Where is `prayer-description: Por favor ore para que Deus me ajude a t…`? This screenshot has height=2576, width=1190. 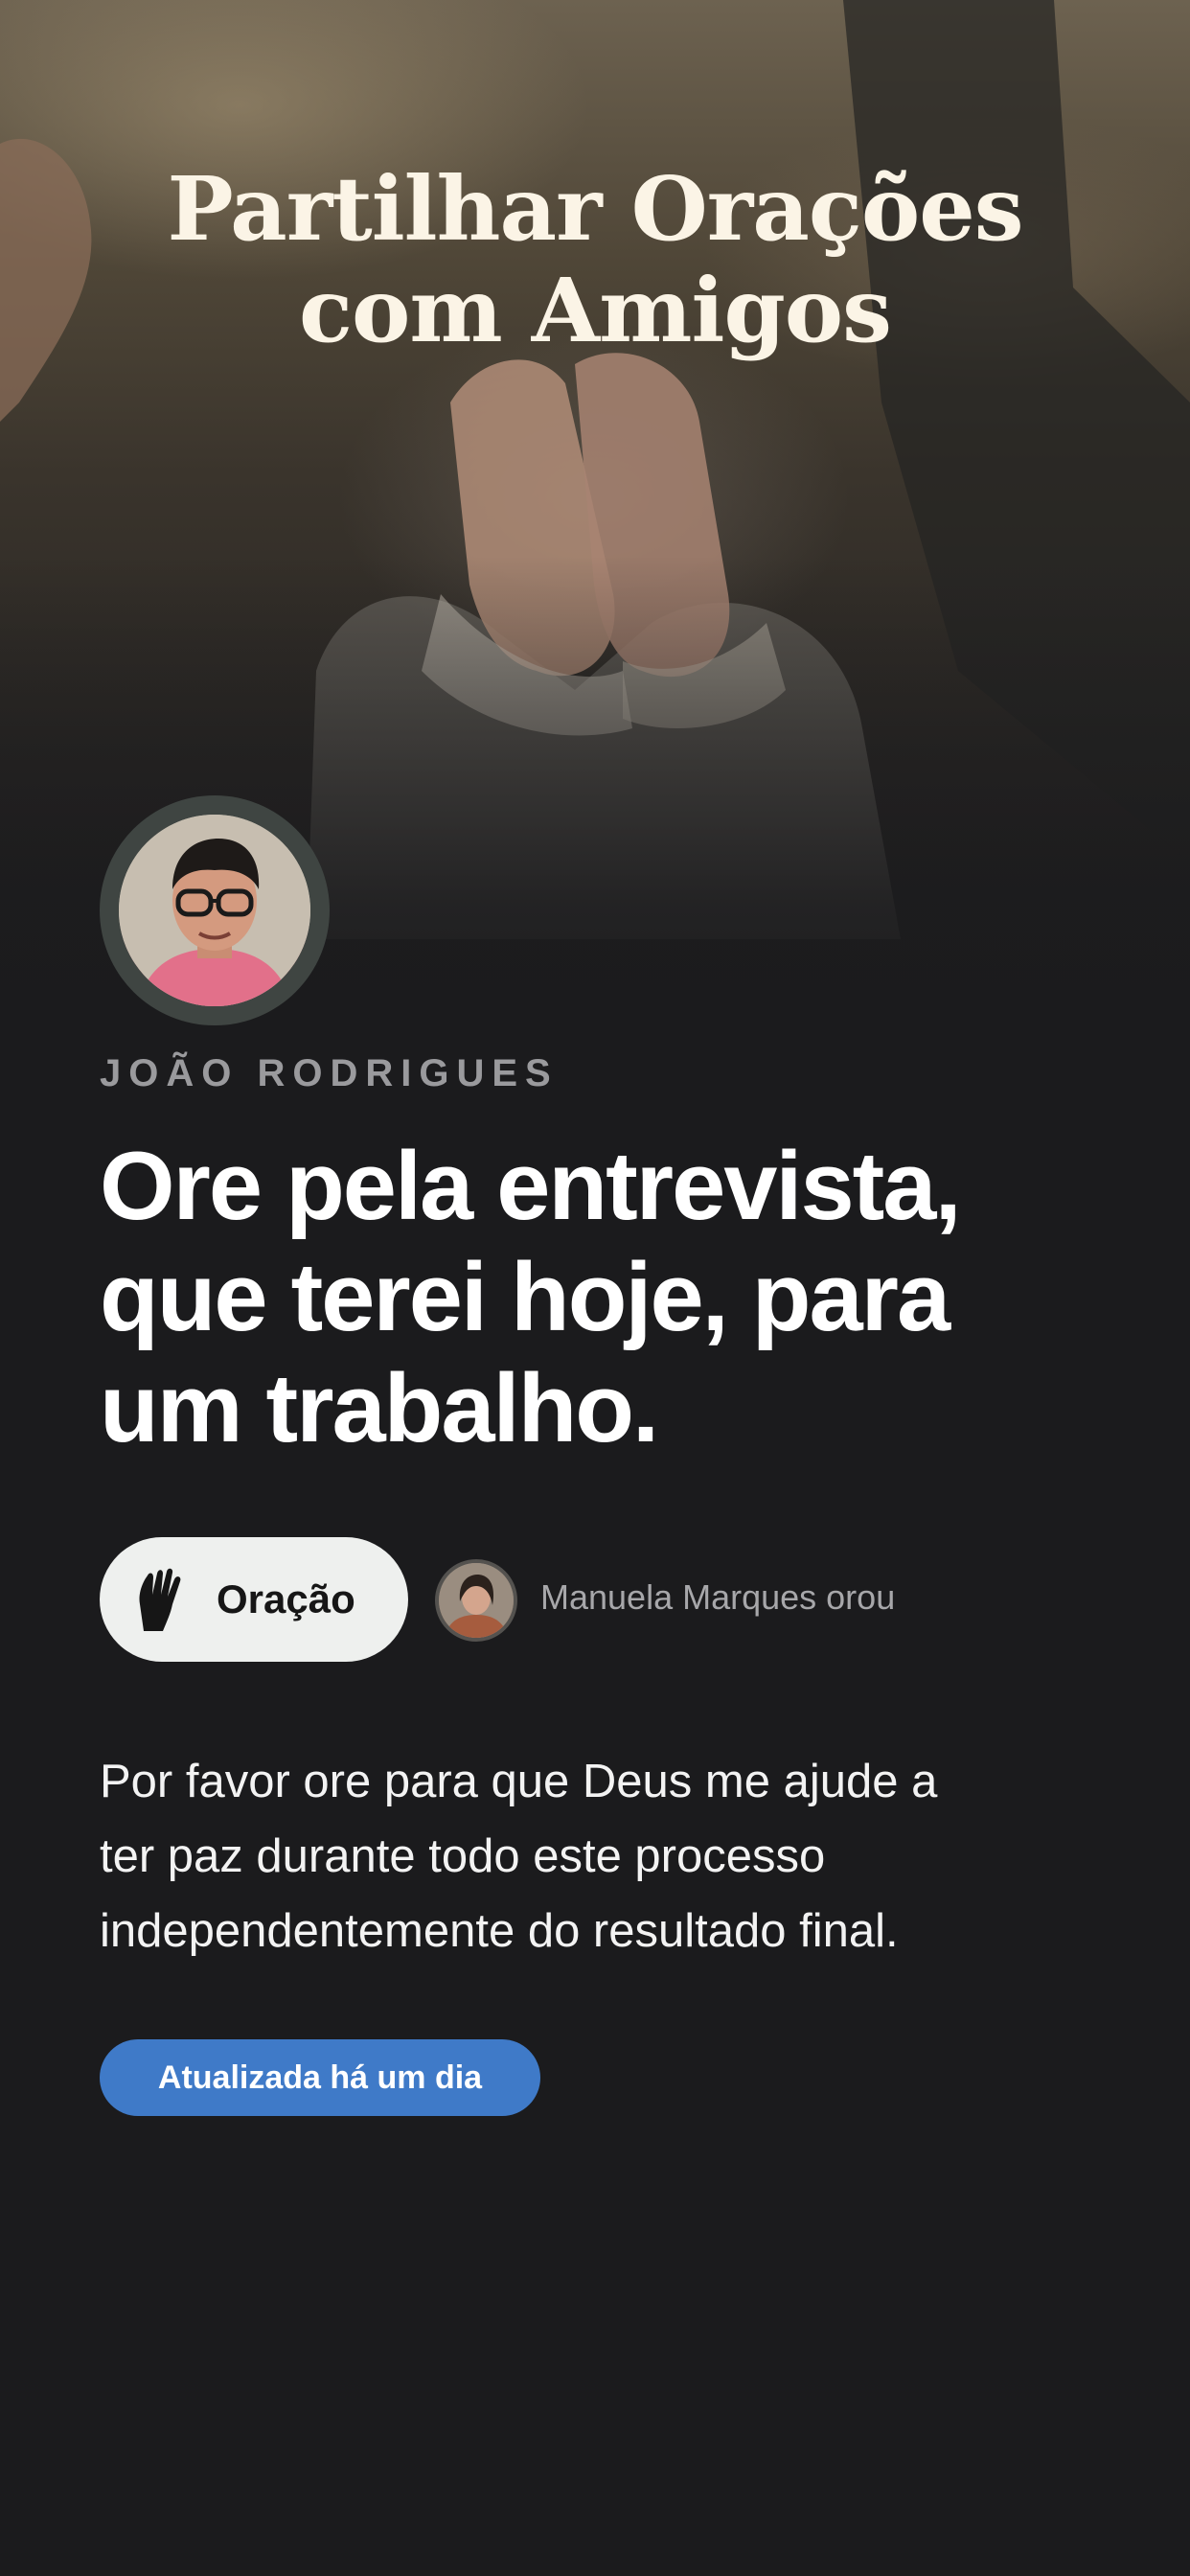 prayer-description: Por favor ore para que Deus me ajude a t… is located at coordinates (579, 1856).